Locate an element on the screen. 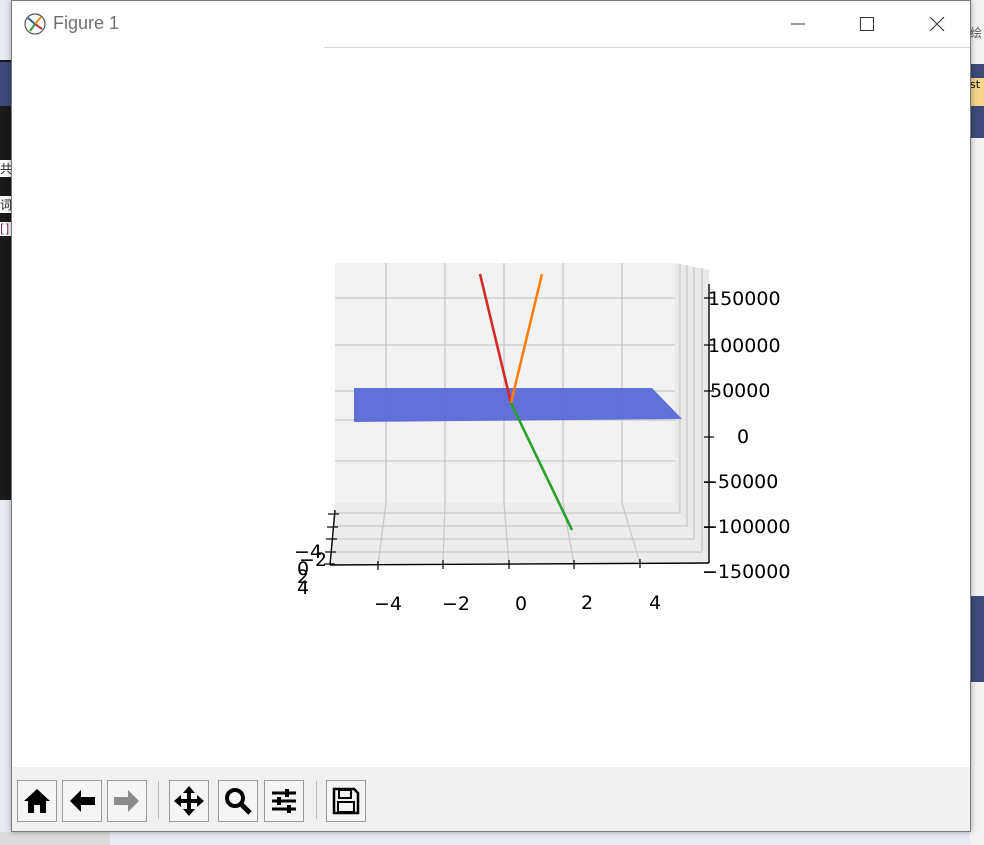 The height and width of the screenshot is (845, 984). background-right-band is located at coordinates (977, 639).